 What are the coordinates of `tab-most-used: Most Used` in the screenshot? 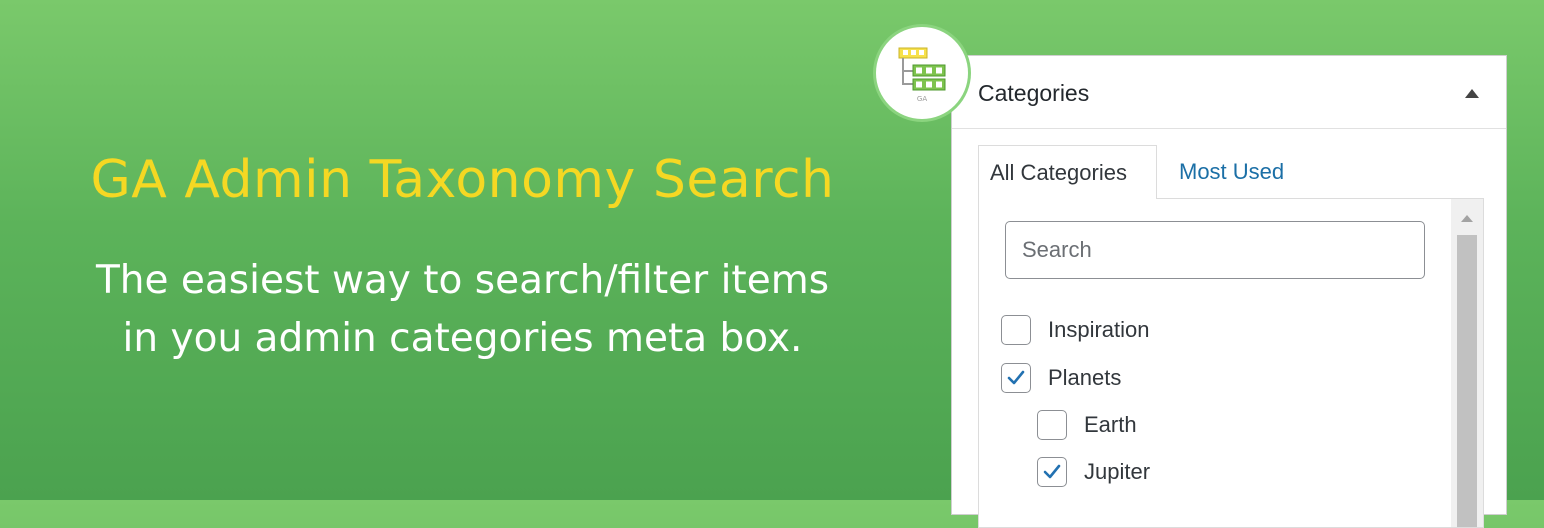 It's located at (1231, 172).